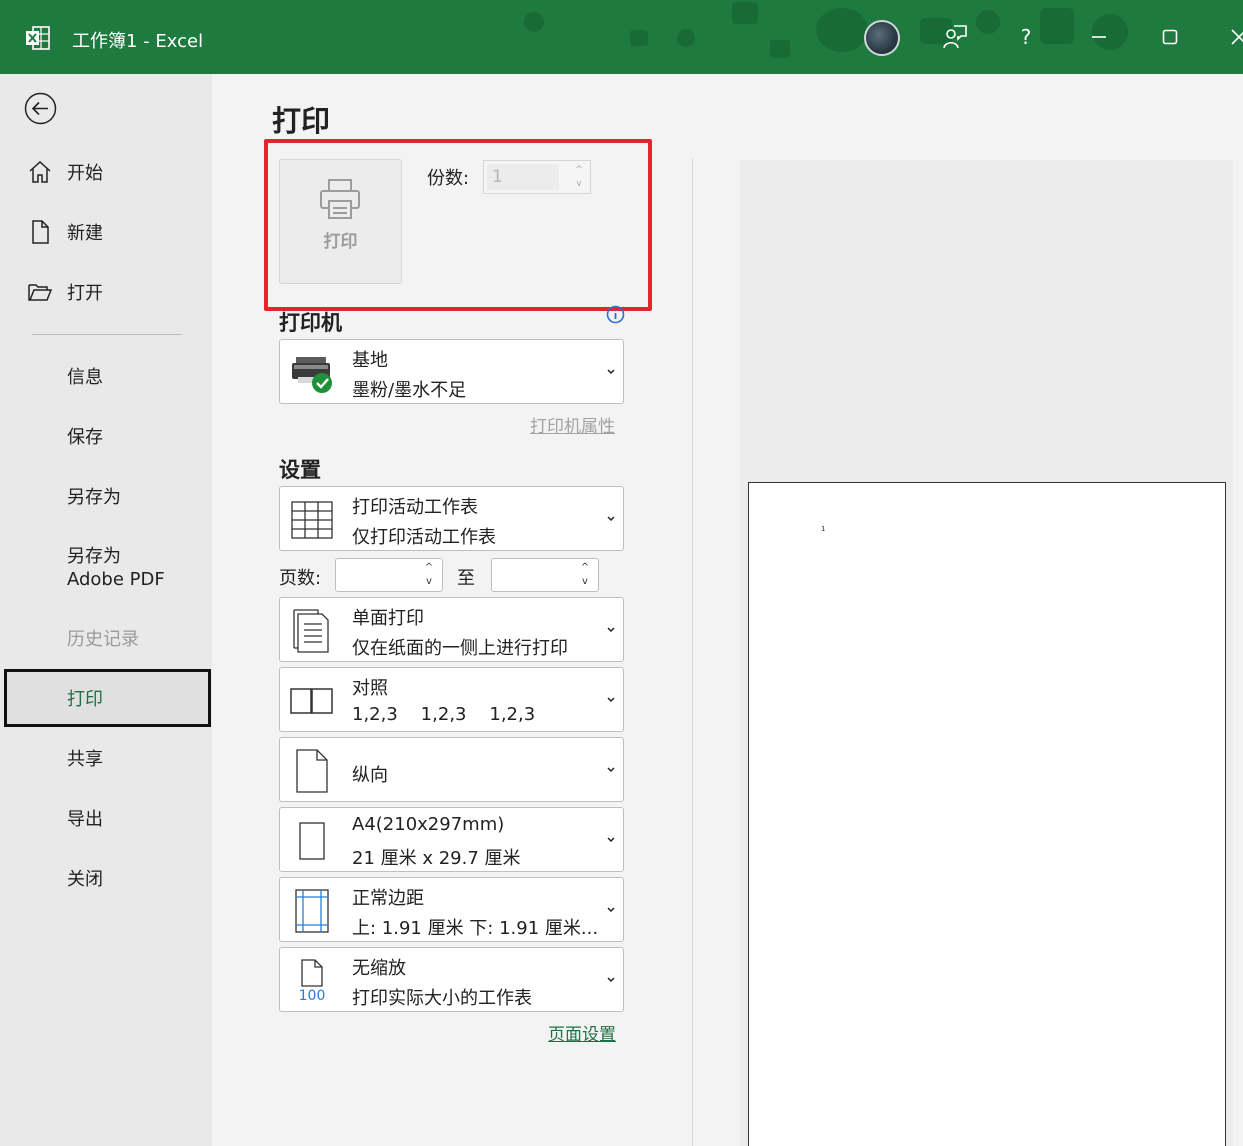  What do you see at coordinates (451, 769) in the screenshot?
I see `orientation-select: 纵向` at bounding box center [451, 769].